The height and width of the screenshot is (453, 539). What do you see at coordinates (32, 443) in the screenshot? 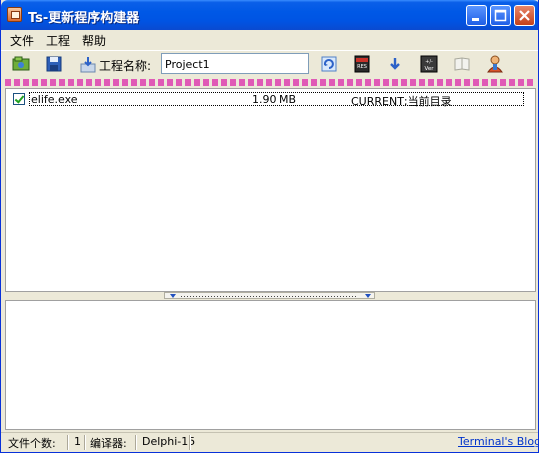
I see `file-count-label: 文件个数:` at bounding box center [32, 443].